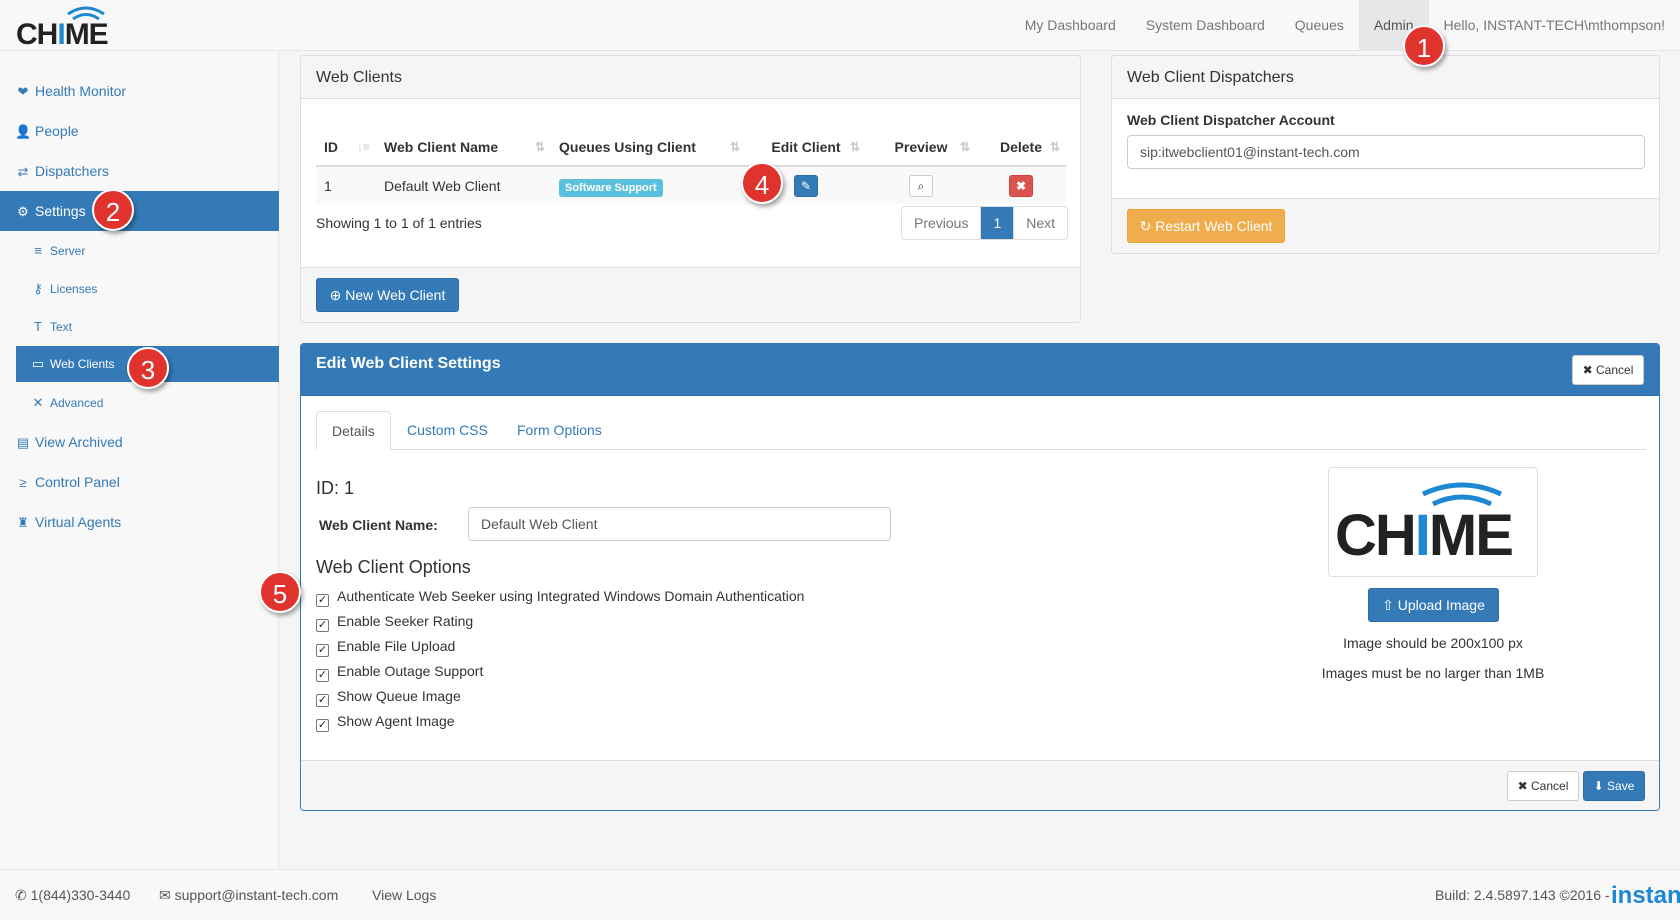 Image resolution: width=1680 pixels, height=920 pixels. I want to click on envelope-icon: ✉, so click(165, 895).